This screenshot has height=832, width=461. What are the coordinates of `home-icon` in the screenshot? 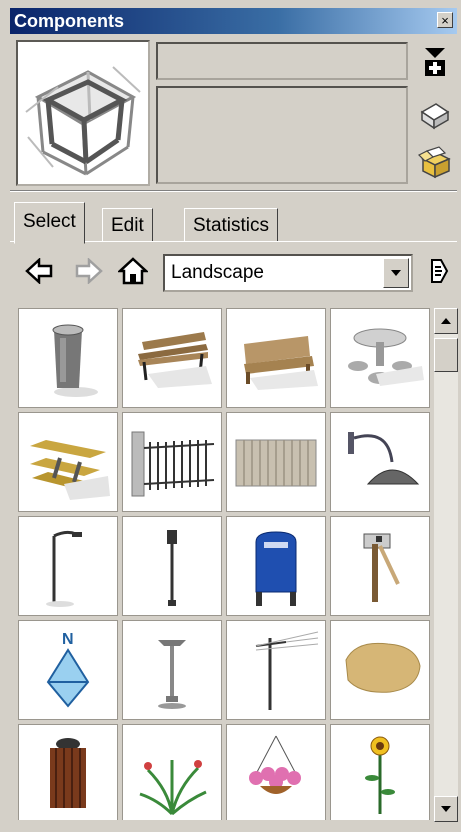 It's located at (133, 271).